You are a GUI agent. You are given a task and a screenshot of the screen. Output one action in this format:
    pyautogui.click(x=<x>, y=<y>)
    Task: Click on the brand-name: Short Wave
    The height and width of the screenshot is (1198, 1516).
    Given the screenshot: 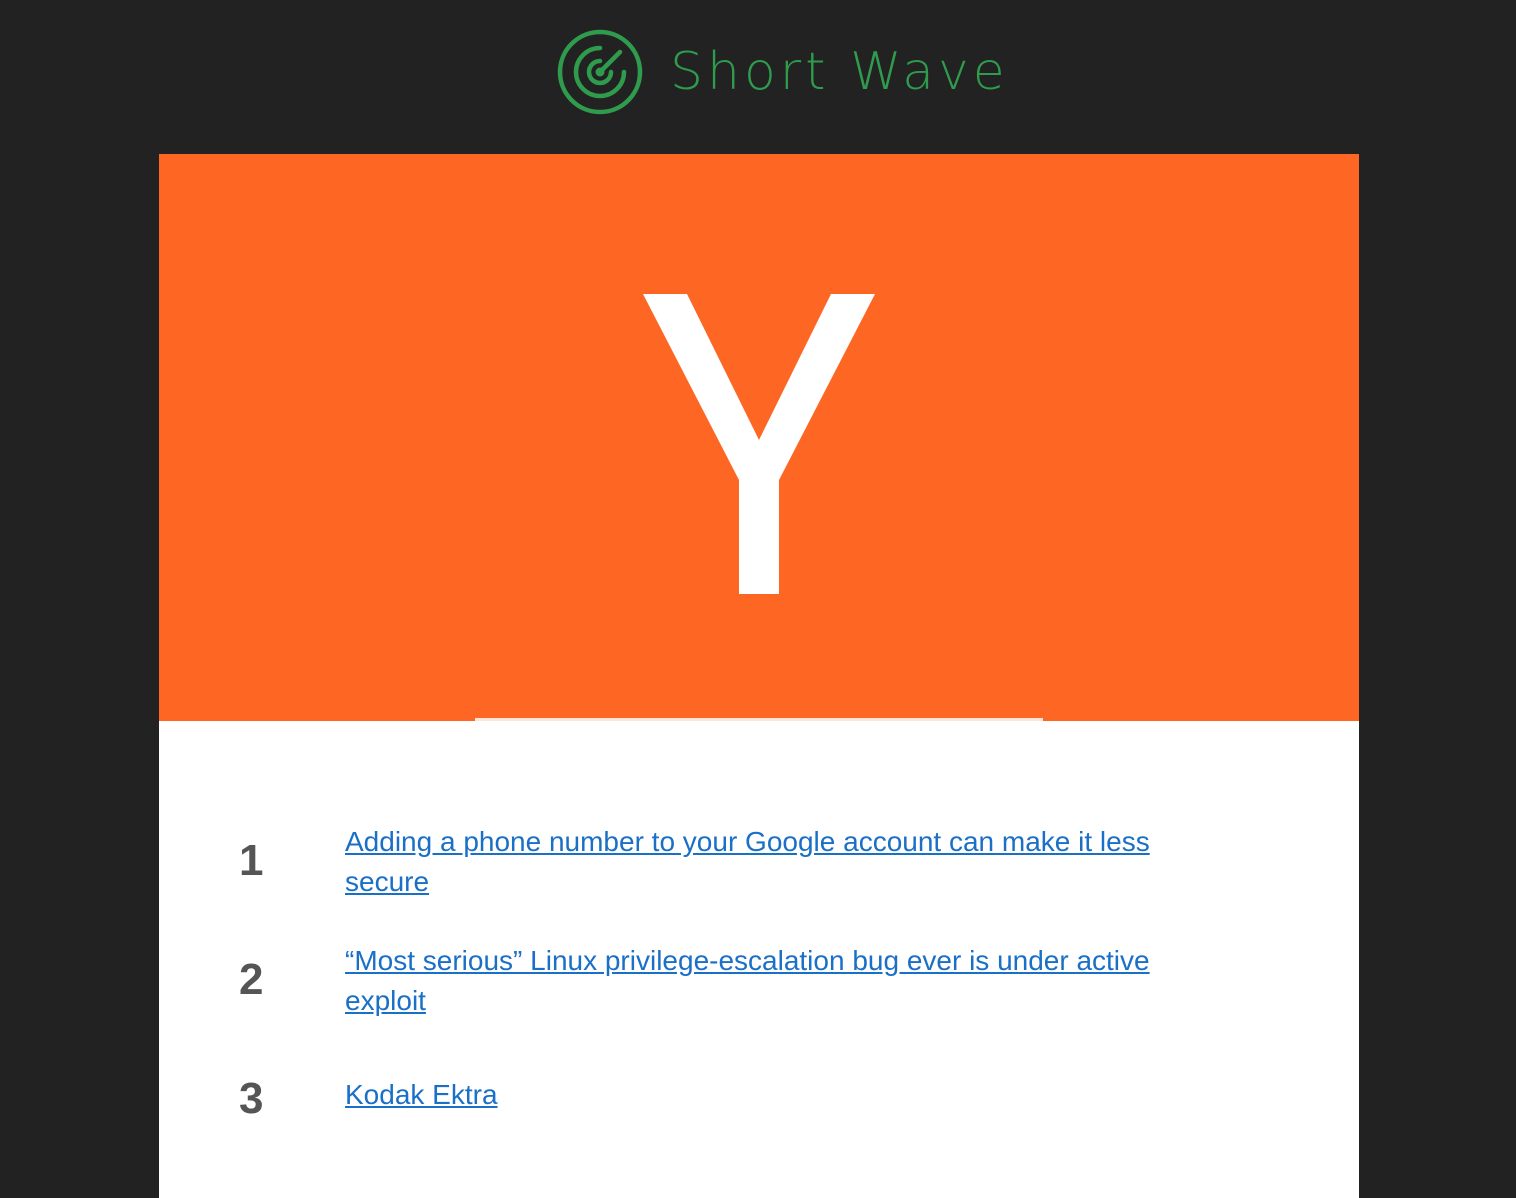 What is the action you would take?
    pyautogui.click(x=839, y=72)
    